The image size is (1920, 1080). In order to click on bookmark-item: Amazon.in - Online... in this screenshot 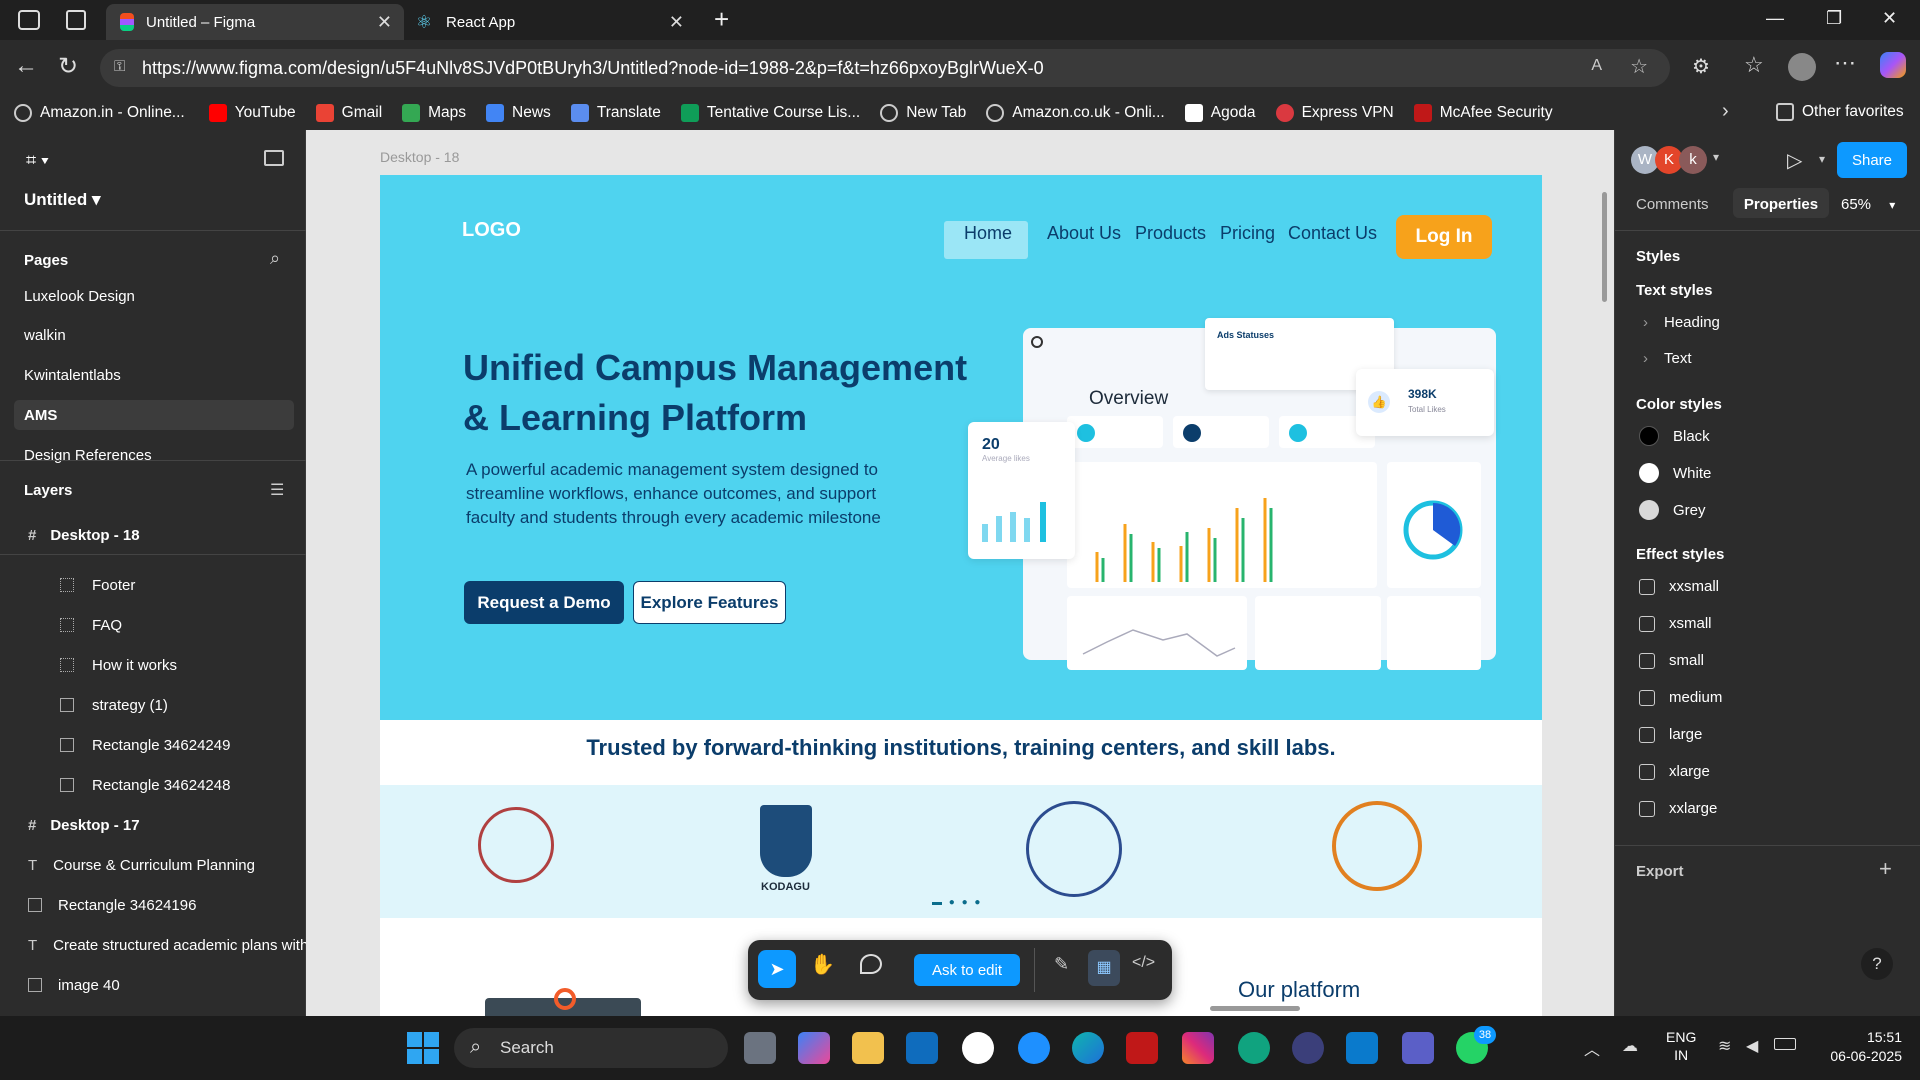, I will do `click(99, 113)`.